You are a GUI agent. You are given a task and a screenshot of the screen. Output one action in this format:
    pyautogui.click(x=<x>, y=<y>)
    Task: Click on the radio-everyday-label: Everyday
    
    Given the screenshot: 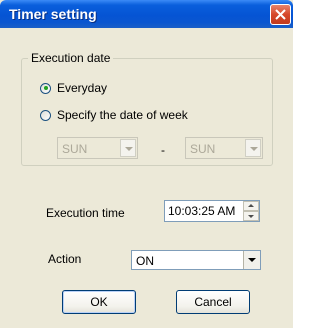 What is the action you would take?
    pyautogui.click(x=82, y=88)
    